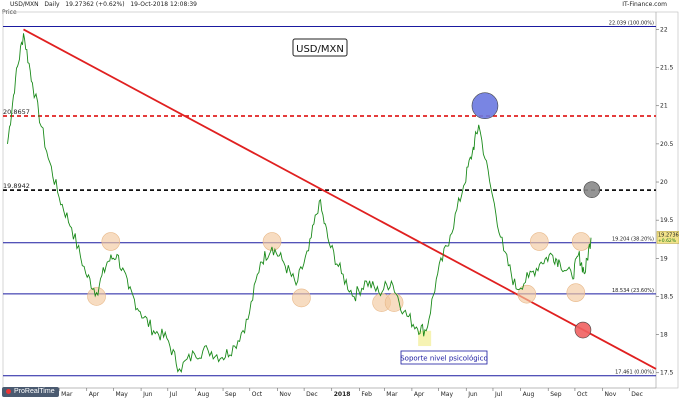  Describe the element at coordinates (668, 235) in the screenshot. I see `current-price-label: 19.27362` at that location.